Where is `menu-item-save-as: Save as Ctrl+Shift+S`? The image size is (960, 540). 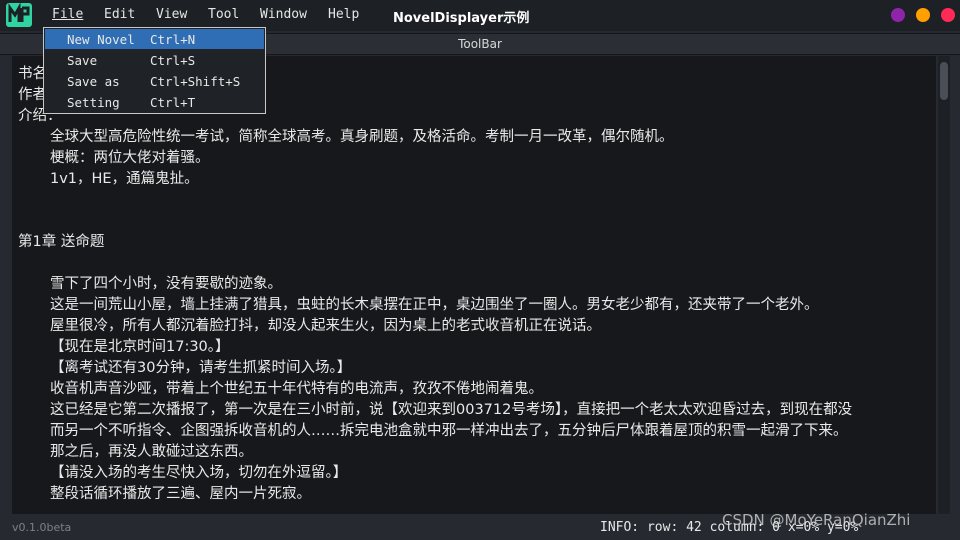 menu-item-save-as: Save as Ctrl+Shift+S is located at coordinates (154, 81).